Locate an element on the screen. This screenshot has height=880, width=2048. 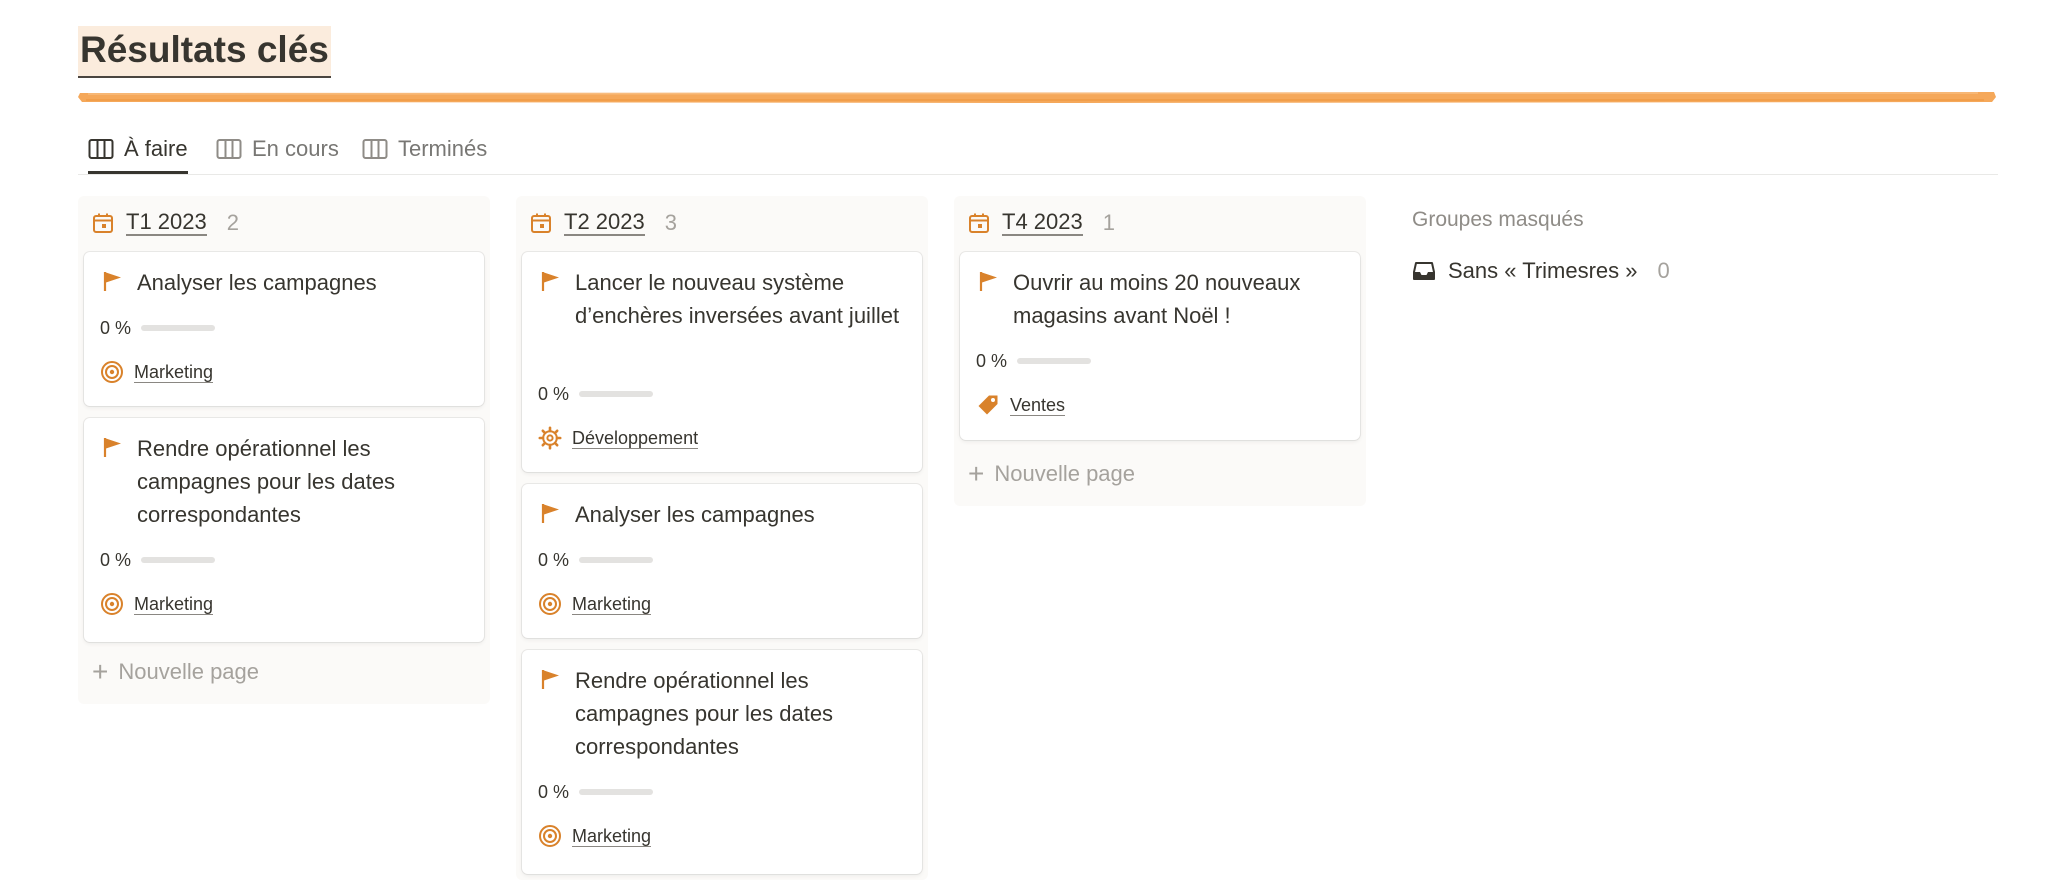
tab-termines: Terminés is located at coordinates (424, 149).